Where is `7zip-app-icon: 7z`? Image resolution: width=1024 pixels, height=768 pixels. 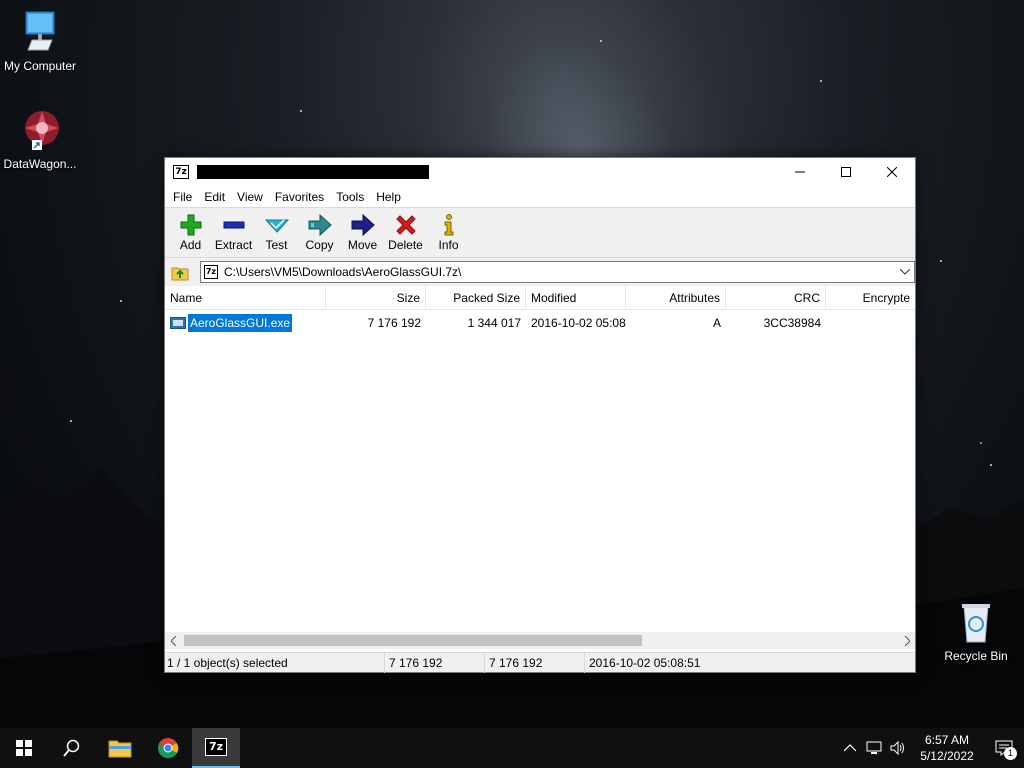 7zip-app-icon: 7z is located at coordinates (181, 172).